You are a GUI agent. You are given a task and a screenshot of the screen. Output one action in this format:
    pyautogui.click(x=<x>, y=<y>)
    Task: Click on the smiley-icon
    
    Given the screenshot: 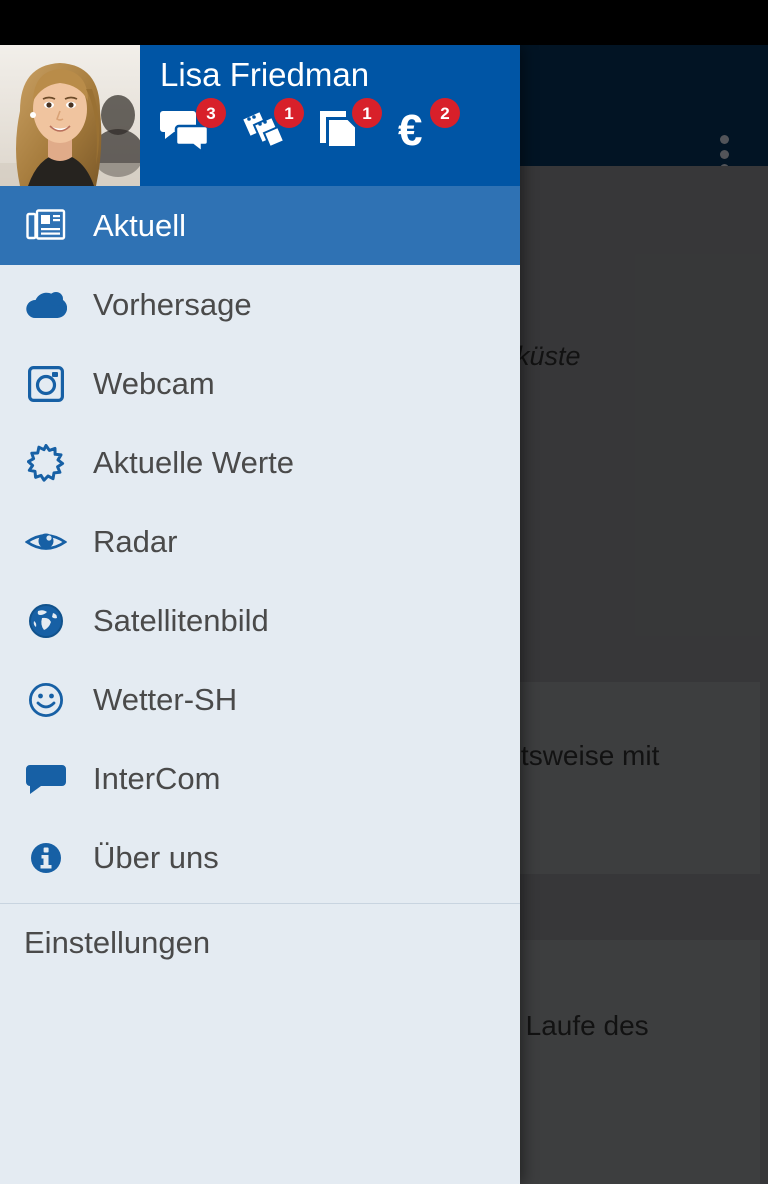 What is the action you would take?
    pyautogui.click(x=46, y=700)
    